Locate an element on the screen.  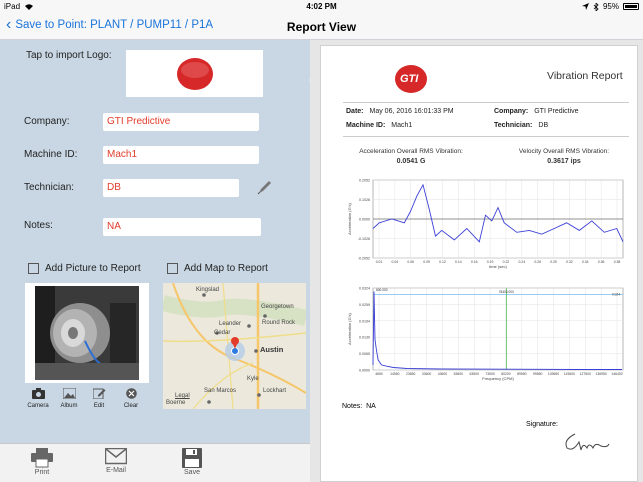
save-icon is located at coordinates (192, 458).